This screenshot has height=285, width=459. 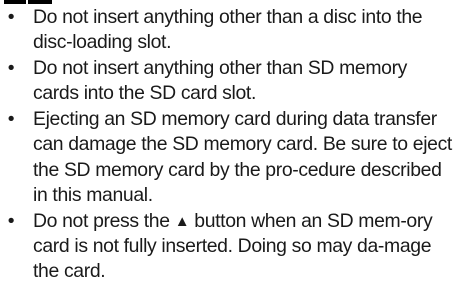 I want to click on eject-icon: ▲, so click(x=182, y=221).